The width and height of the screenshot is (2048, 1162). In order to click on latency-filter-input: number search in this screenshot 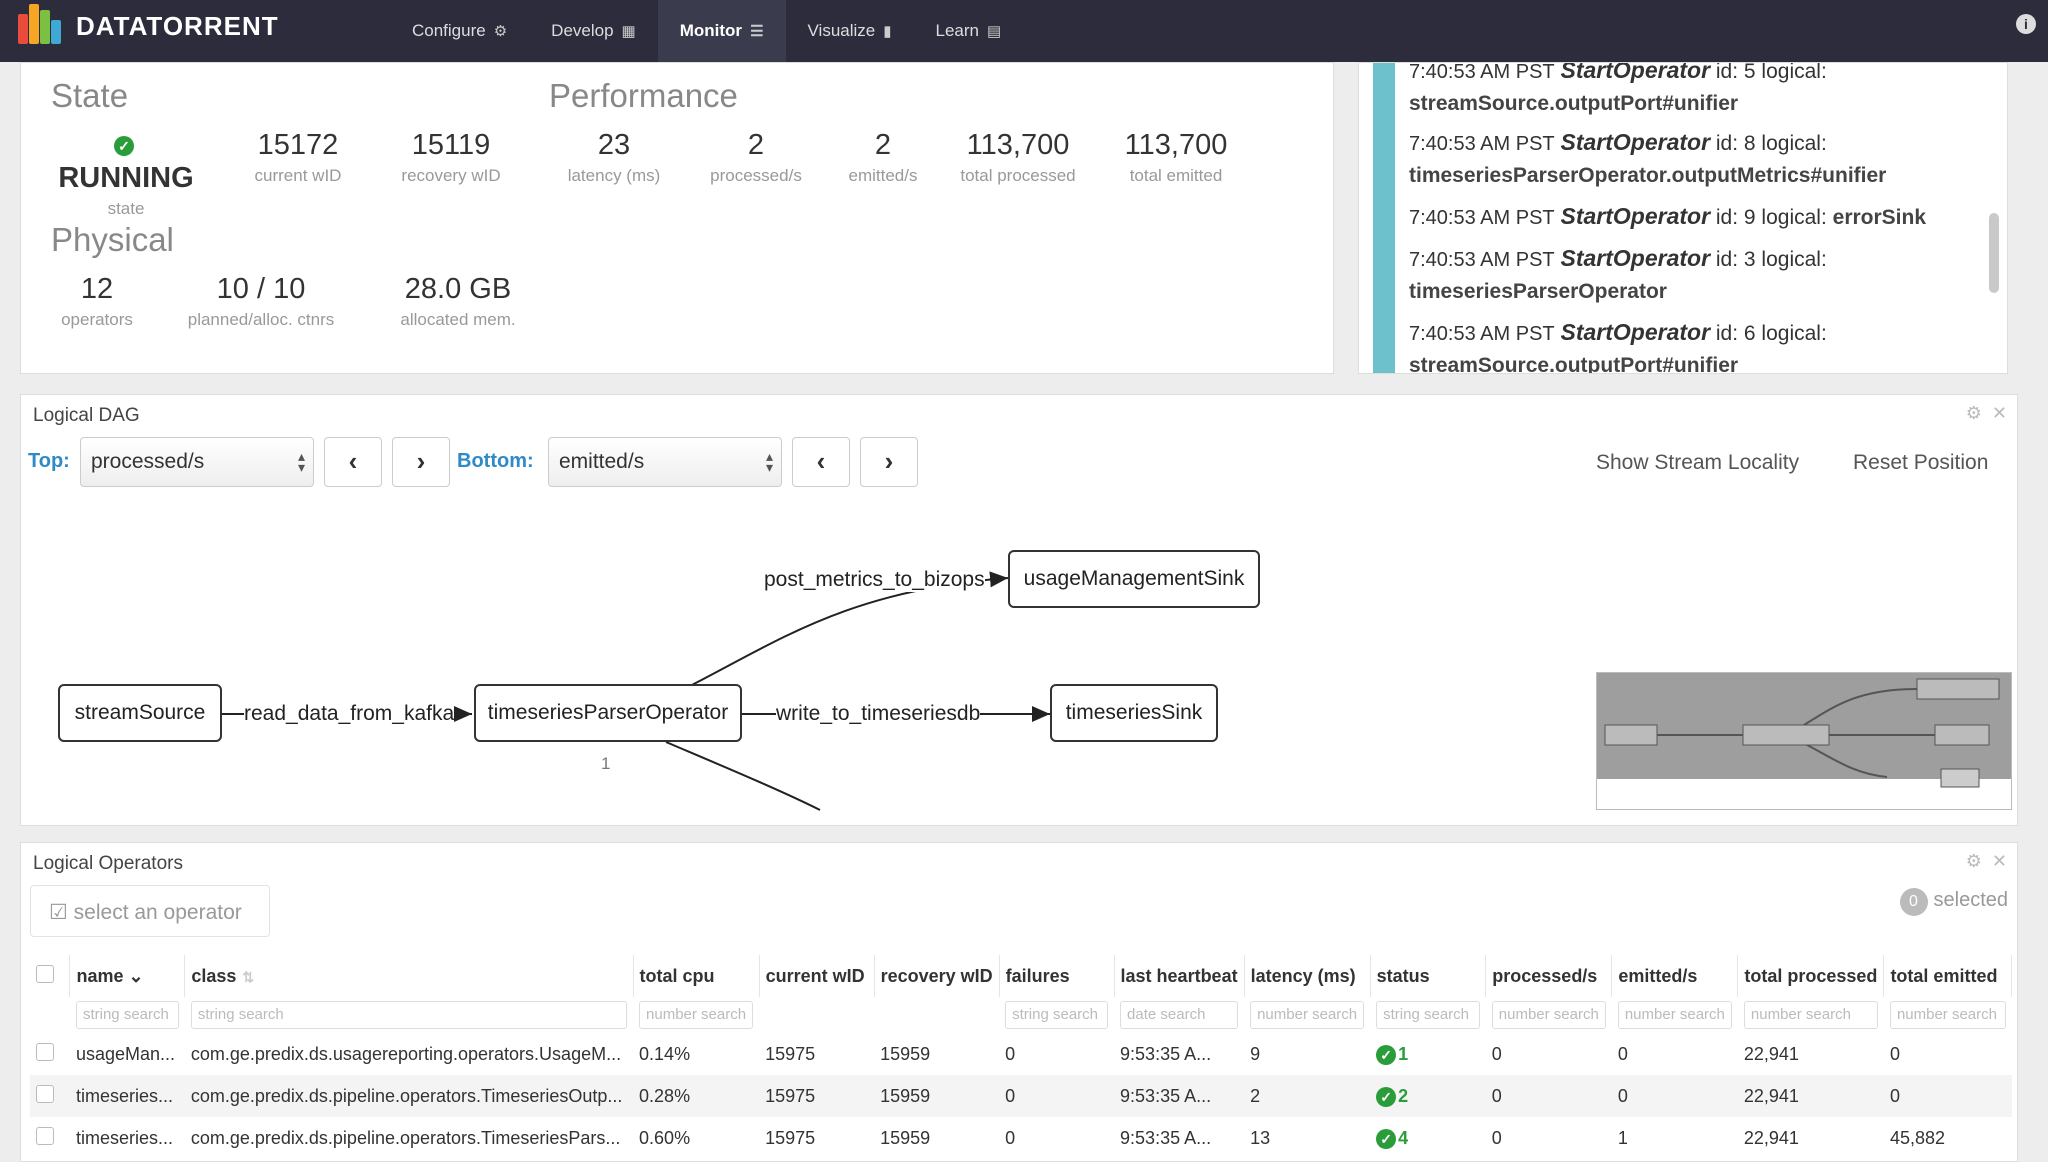, I will do `click(1307, 1015)`.